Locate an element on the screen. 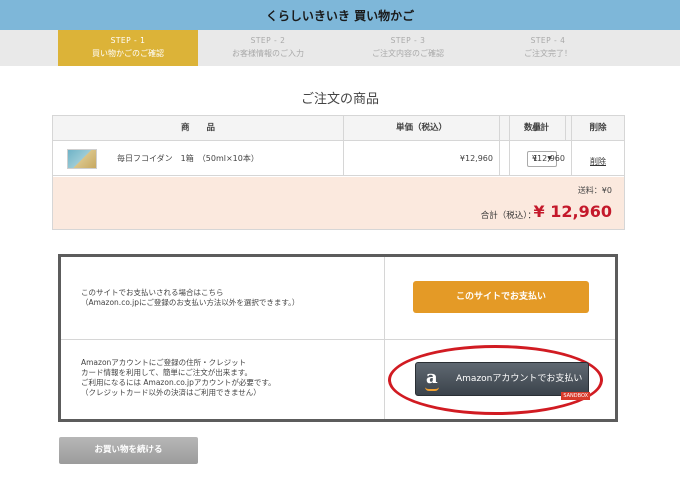  step-label: ご注文内容のご確認 is located at coordinates (408, 53).